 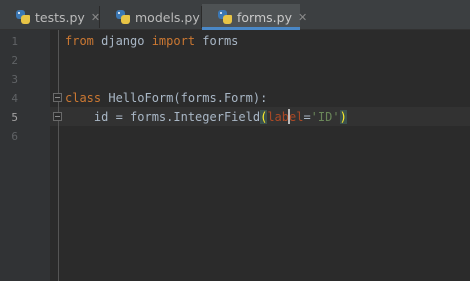 What do you see at coordinates (184, 98) in the screenshot?
I see `code-token: HelloForm(forms.Form):` at bounding box center [184, 98].